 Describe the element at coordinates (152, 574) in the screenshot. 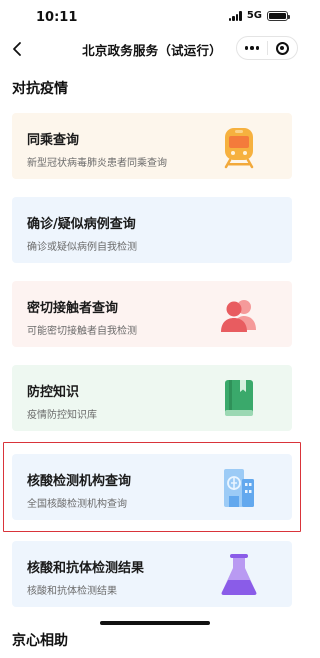

I see `card-nucleic-antibody-result: 核酸和抗体检测结果 核酸和抗体检测结果` at that location.